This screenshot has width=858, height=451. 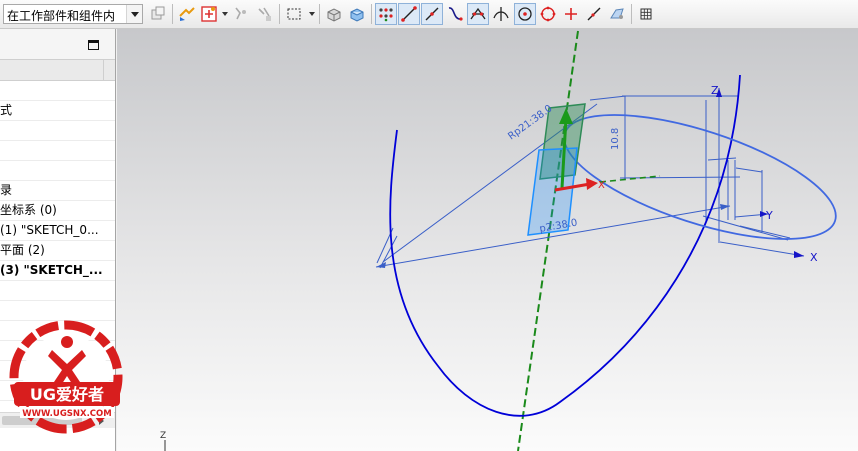 I want to click on toolbar: 在工作部件和组件内, so click(x=429, y=14).